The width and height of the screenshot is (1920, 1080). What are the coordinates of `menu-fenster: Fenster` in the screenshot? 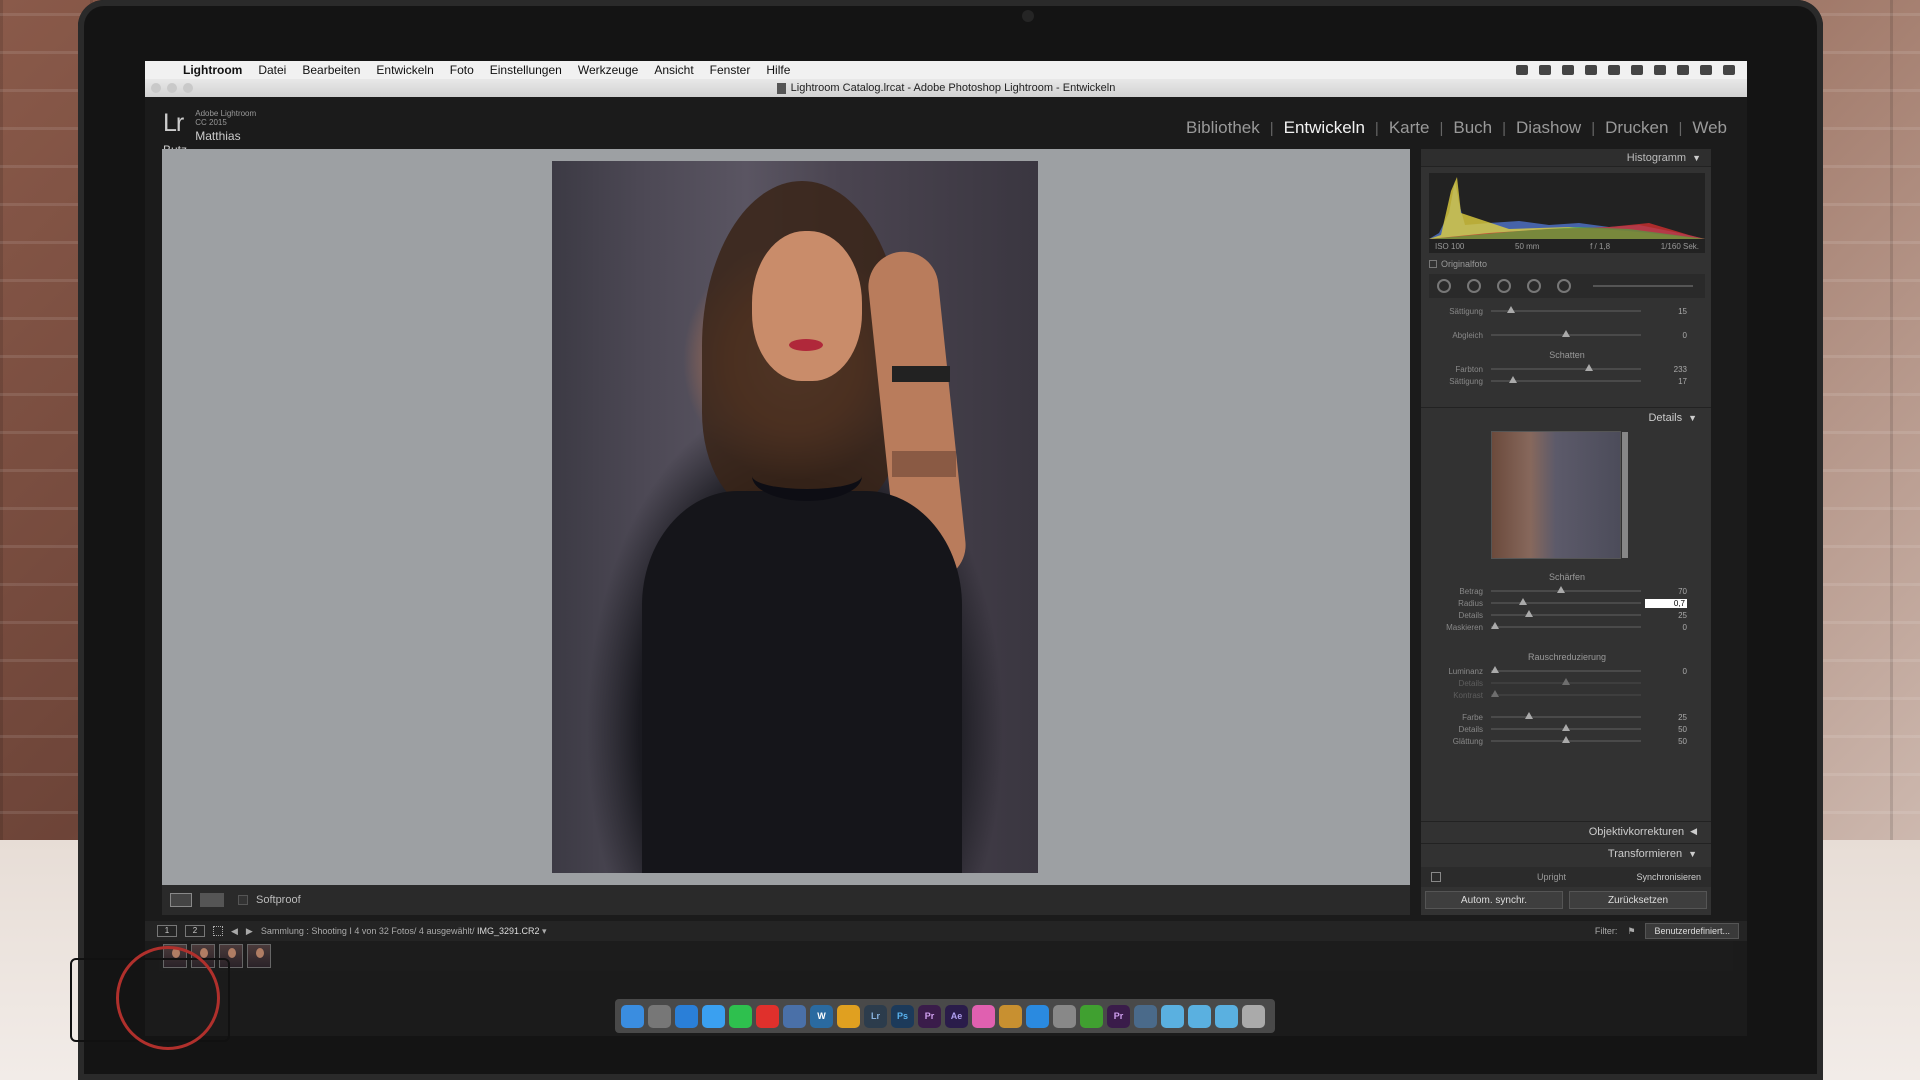 It's located at (730, 70).